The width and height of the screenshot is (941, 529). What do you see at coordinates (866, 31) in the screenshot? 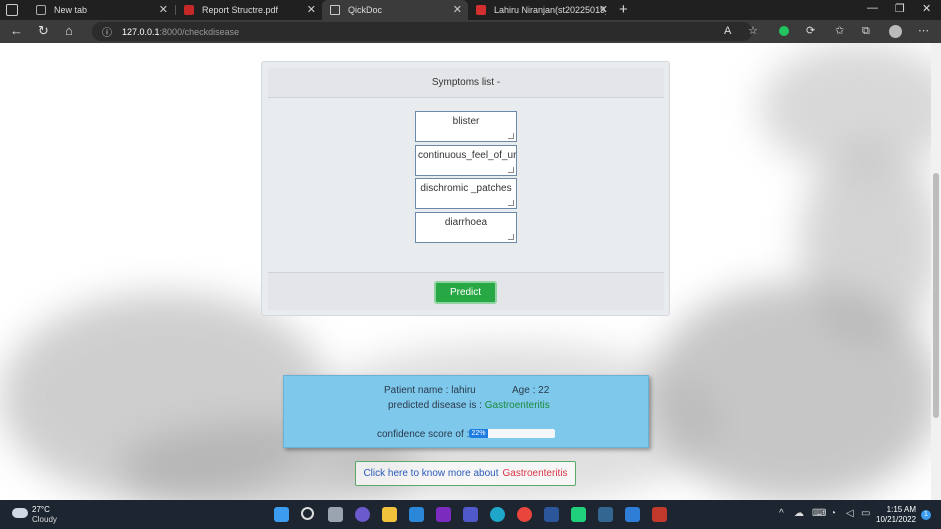
I see `collections-icon: ⧉` at bounding box center [866, 31].